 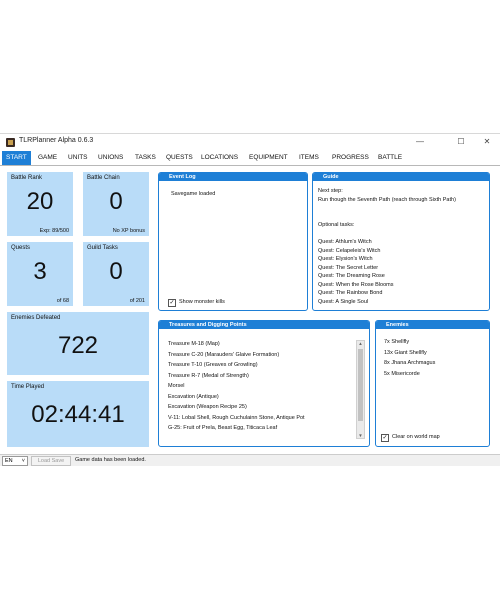 What do you see at coordinates (176, 386) in the screenshot?
I see `treasure-item: Morsel` at bounding box center [176, 386].